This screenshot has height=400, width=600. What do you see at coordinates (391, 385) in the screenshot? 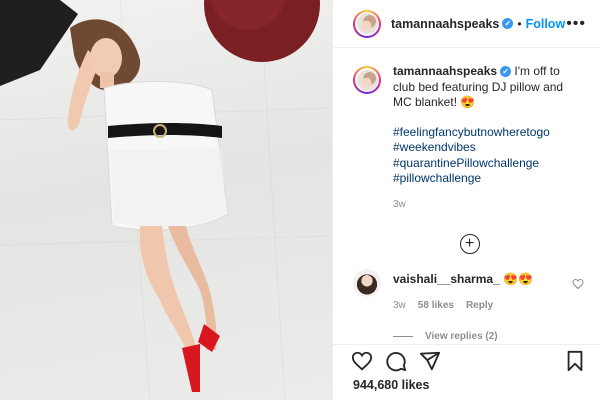
I see `likes-count: 944,680 likes` at bounding box center [391, 385].